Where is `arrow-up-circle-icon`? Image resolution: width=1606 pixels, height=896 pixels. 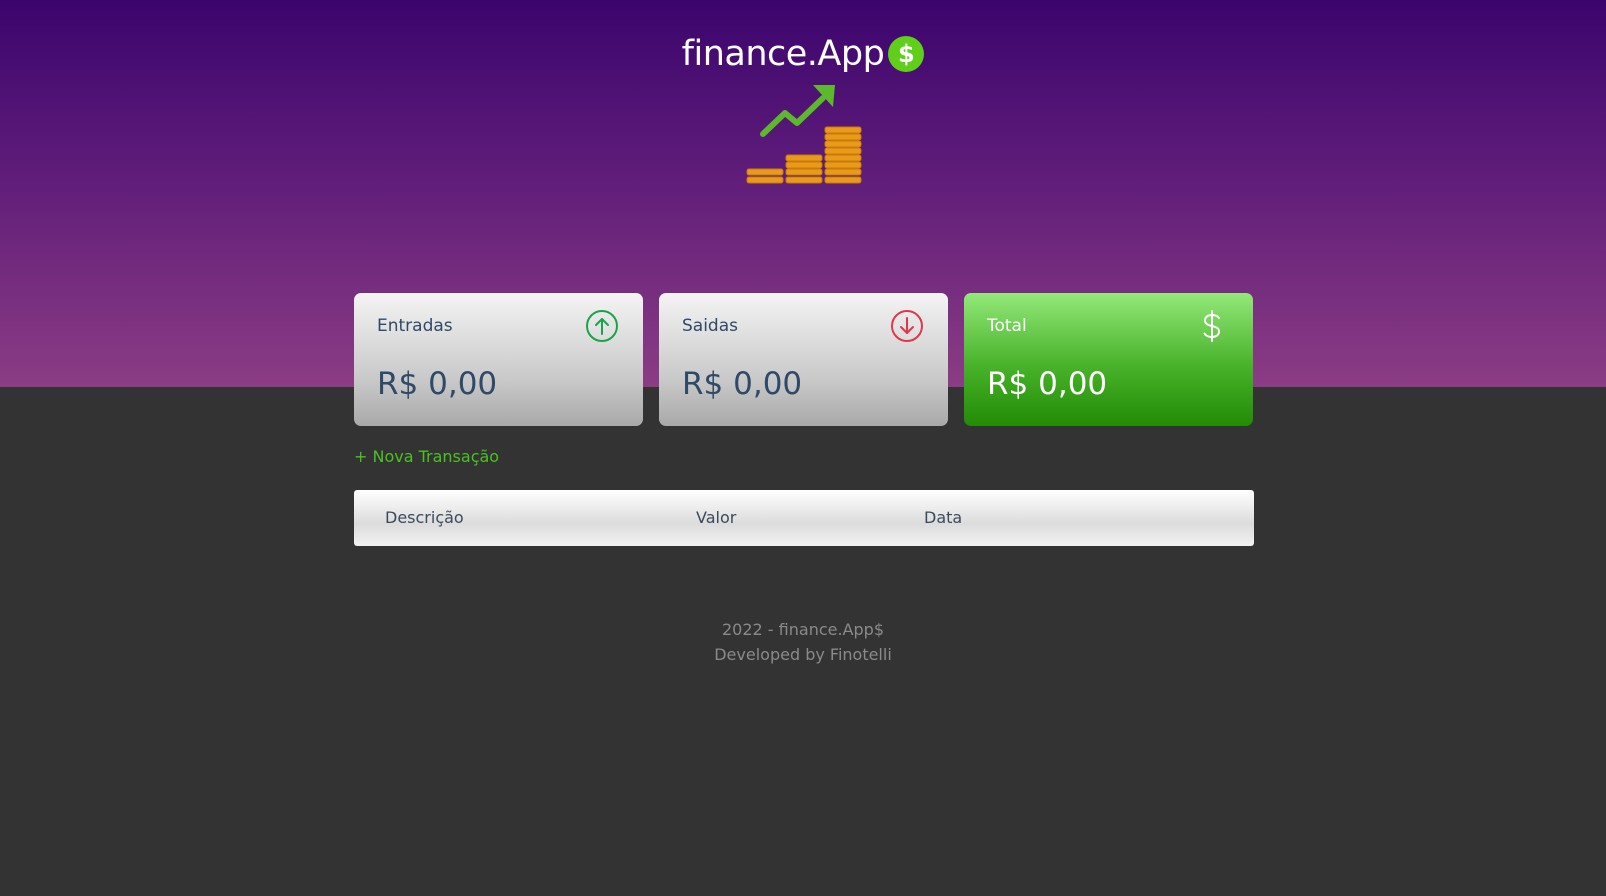 arrow-up-circle-icon is located at coordinates (602, 326).